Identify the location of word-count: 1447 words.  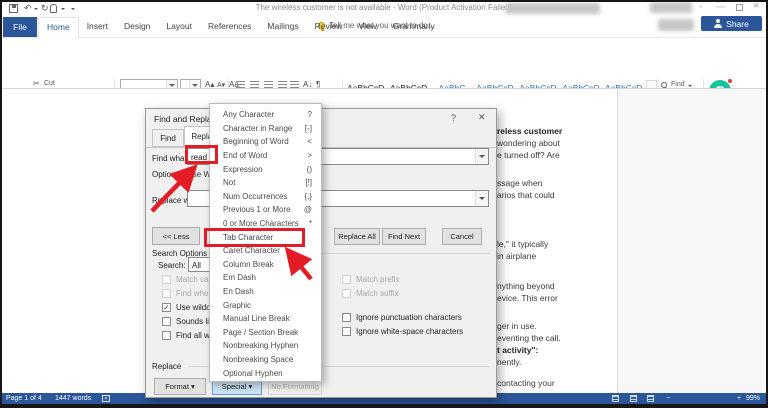
(73, 398).